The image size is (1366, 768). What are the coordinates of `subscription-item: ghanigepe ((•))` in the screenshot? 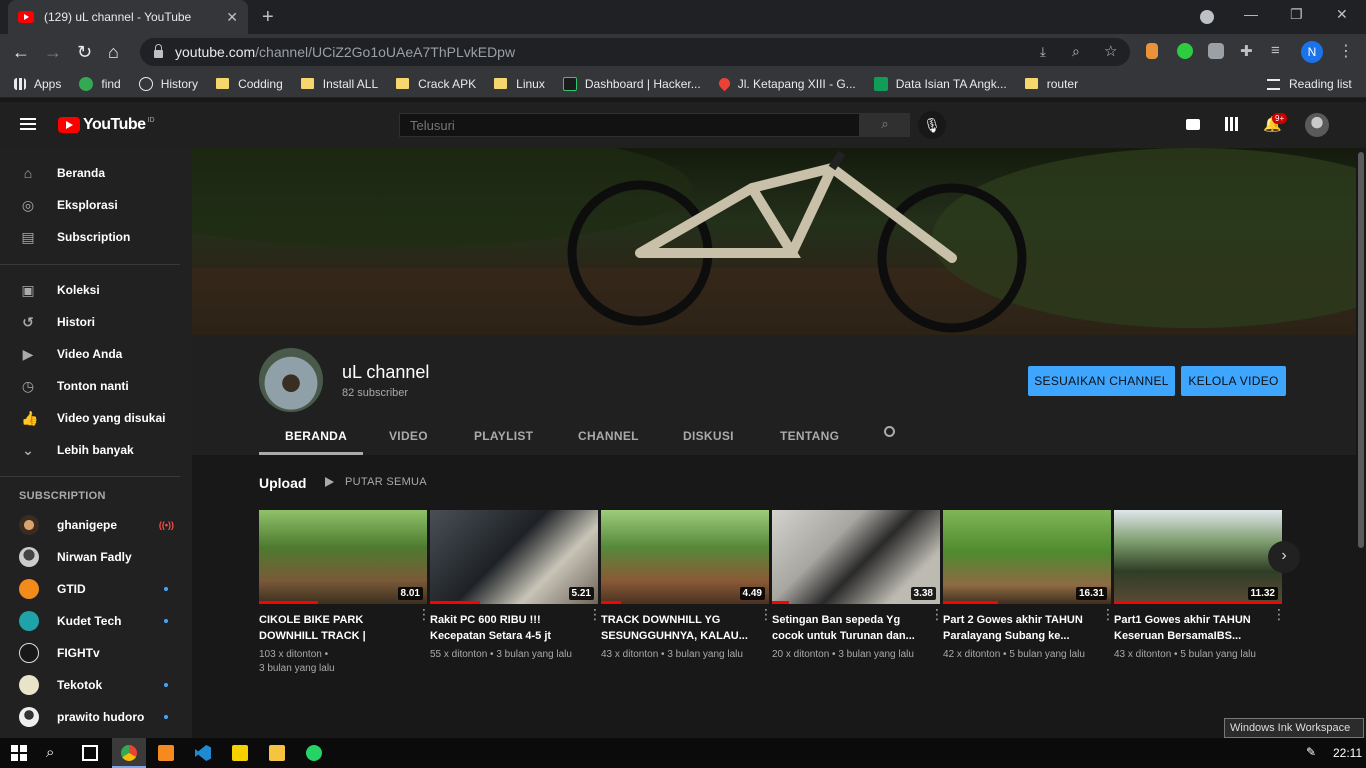 It's located at (96, 525).